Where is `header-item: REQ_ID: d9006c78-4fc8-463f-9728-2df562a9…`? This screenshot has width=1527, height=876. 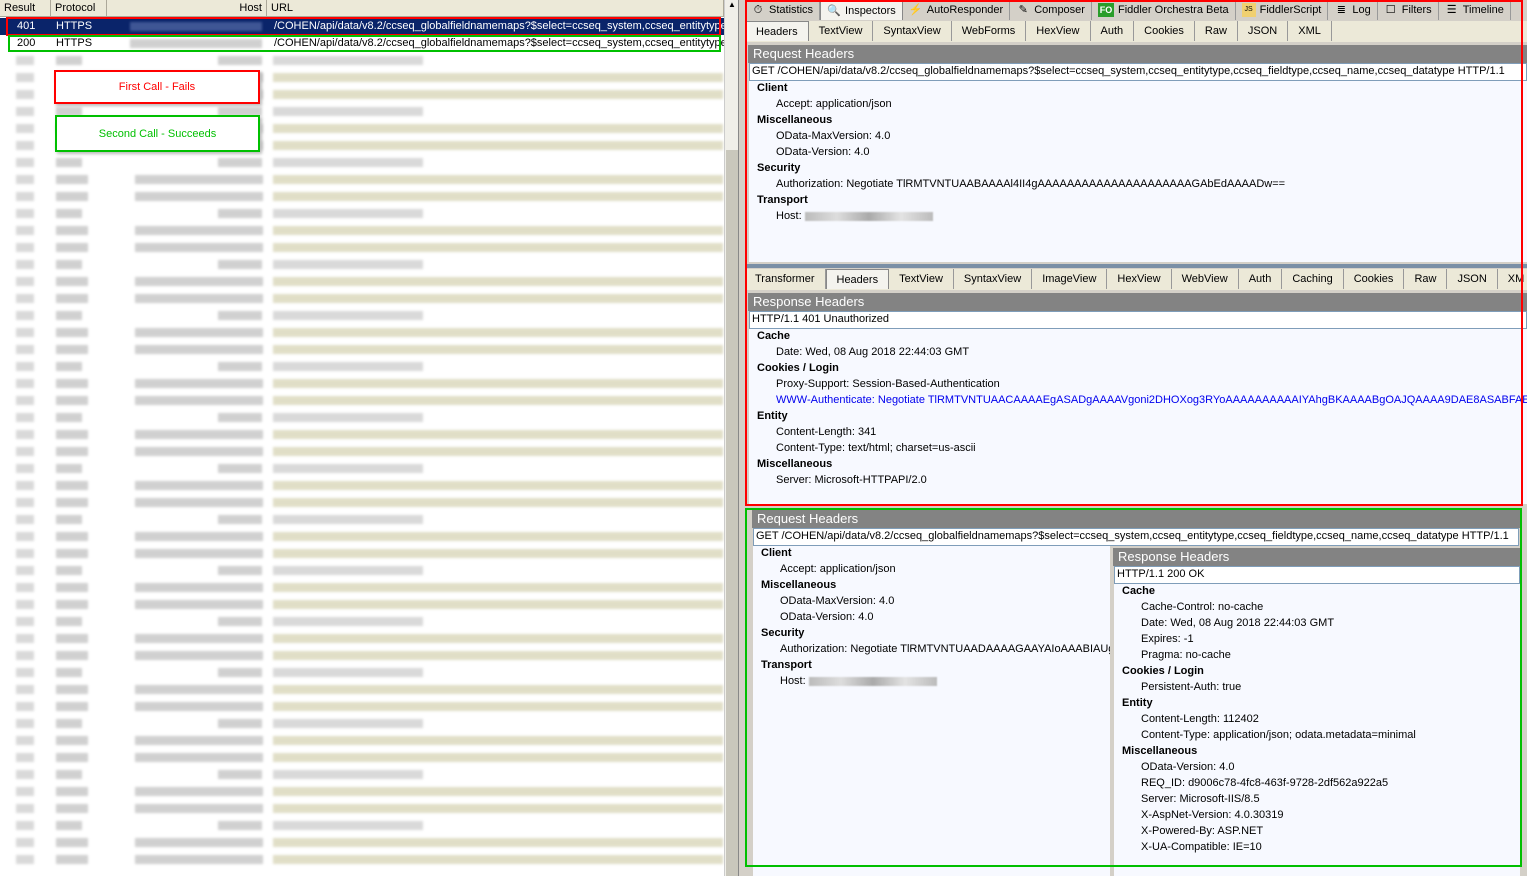
header-item: REQ_ID: d9006c78-4fc8-463f-9728-2df562a9… is located at coordinates (1317, 784).